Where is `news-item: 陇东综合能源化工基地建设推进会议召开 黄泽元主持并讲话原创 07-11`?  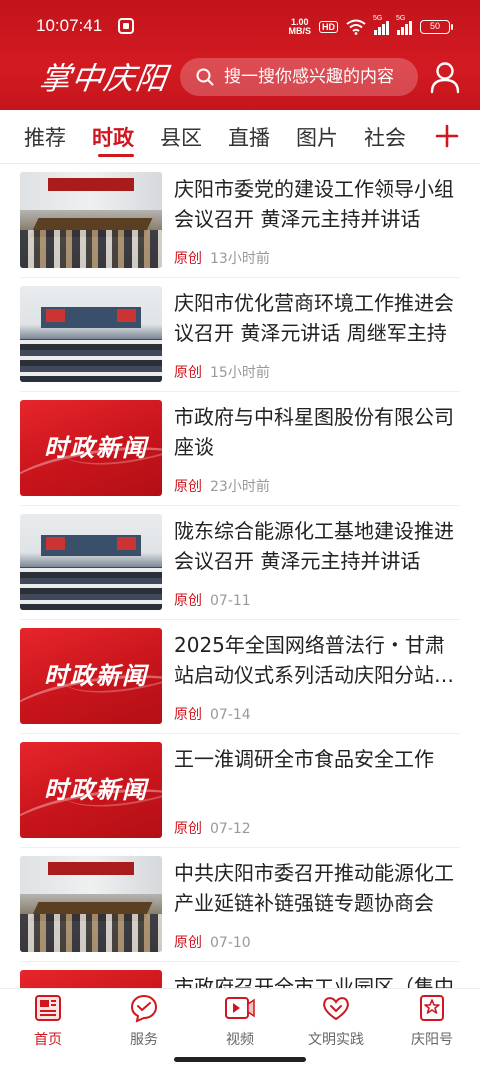
news-item: 陇东综合能源化工基地建设推进会议召开 黄泽元主持并讲话原创 07-11 is located at coordinates (240, 563).